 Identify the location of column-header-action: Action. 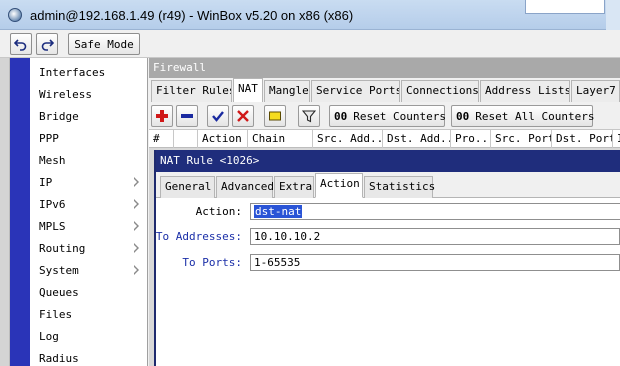
(223, 139).